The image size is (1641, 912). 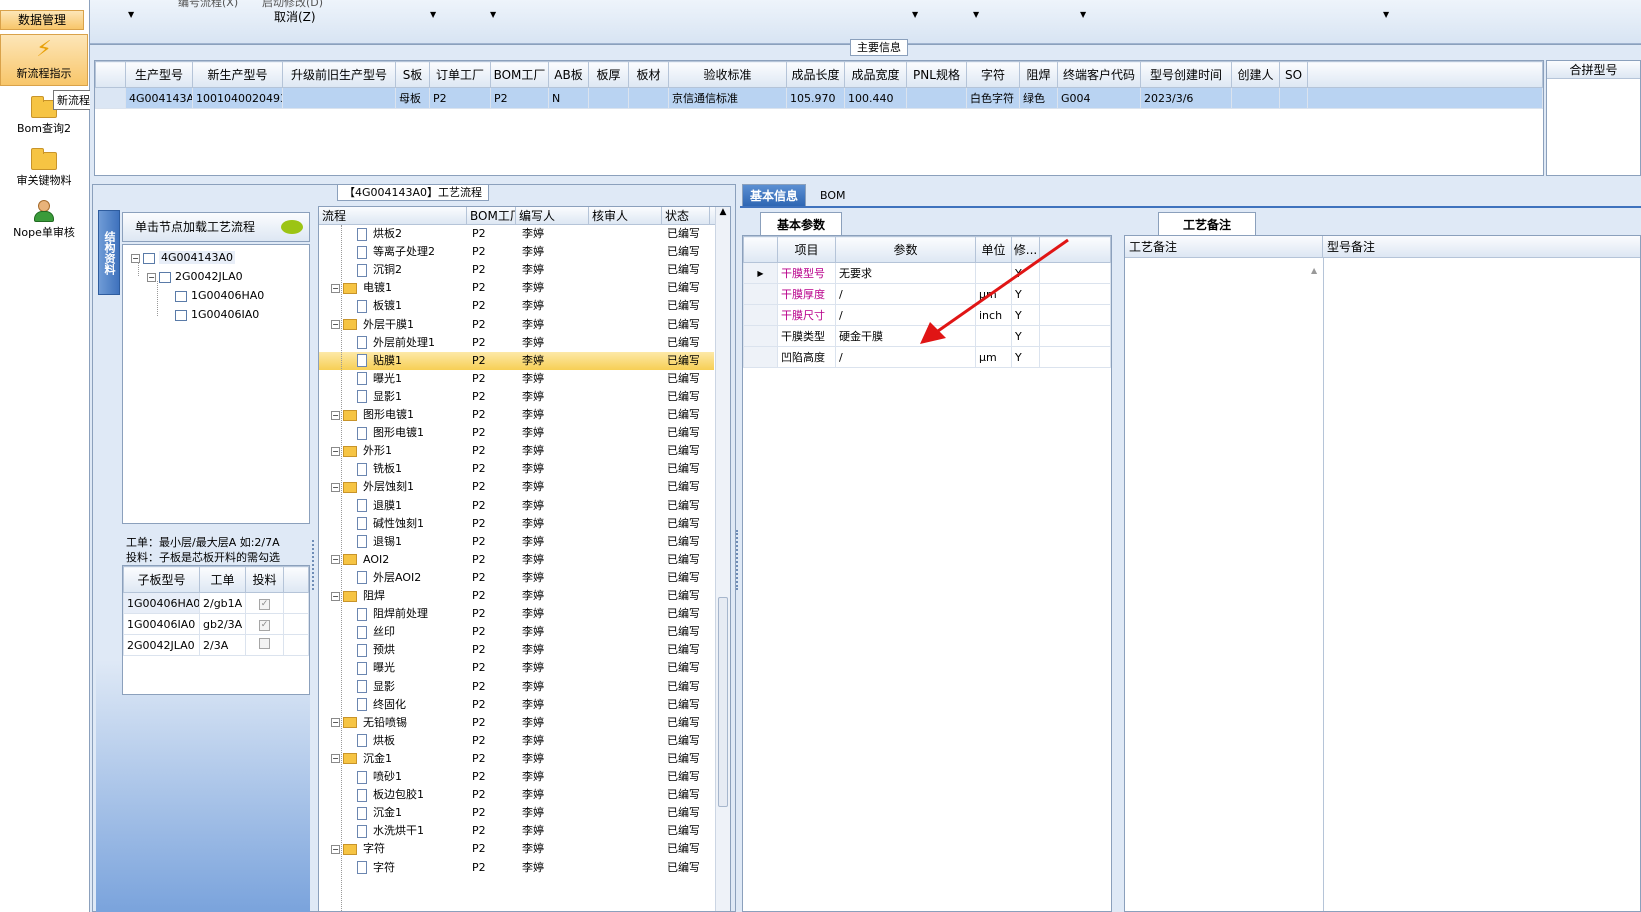 What do you see at coordinates (760, 273) in the screenshot?
I see `row-indicator: ▶` at bounding box center [760, 273].